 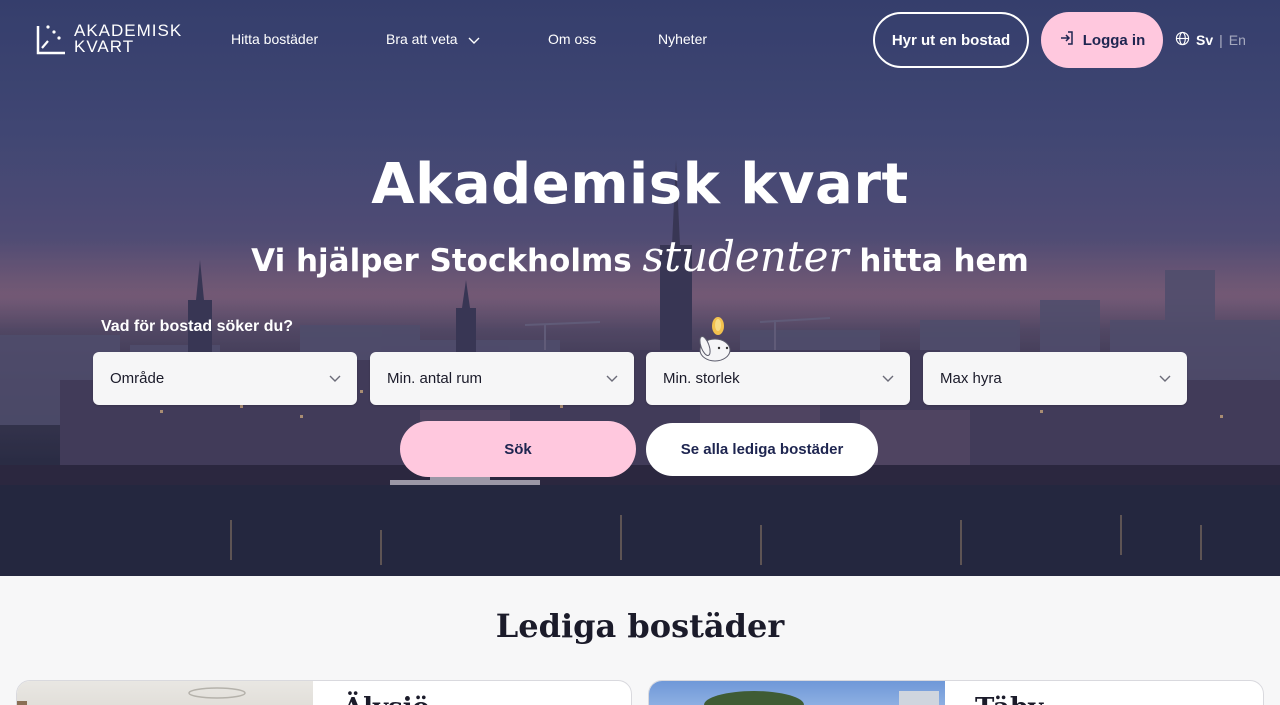 I want to click on select-label: Min. storlek, so click(x=701, y=378).